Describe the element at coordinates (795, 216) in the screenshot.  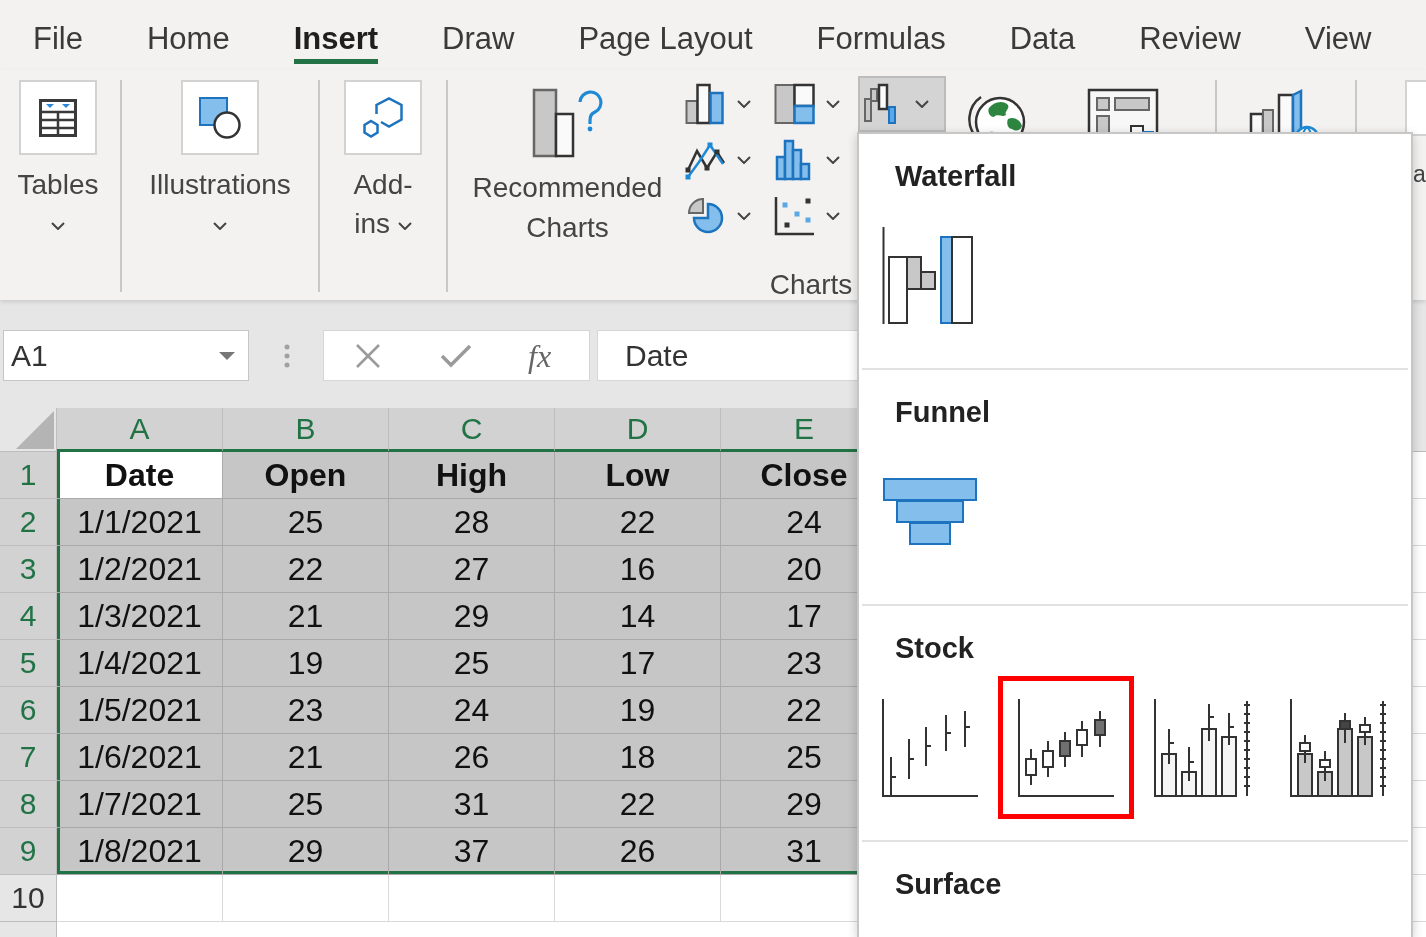
I see `scatter-chart-icon` at that location.